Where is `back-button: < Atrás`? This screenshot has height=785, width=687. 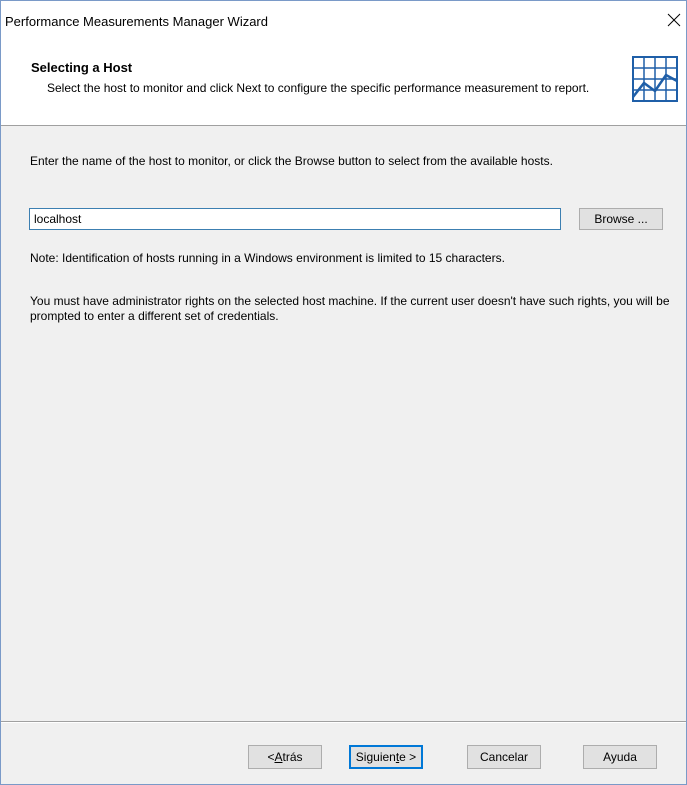
back-button: < Atrás is located at coordinates (285, 757).